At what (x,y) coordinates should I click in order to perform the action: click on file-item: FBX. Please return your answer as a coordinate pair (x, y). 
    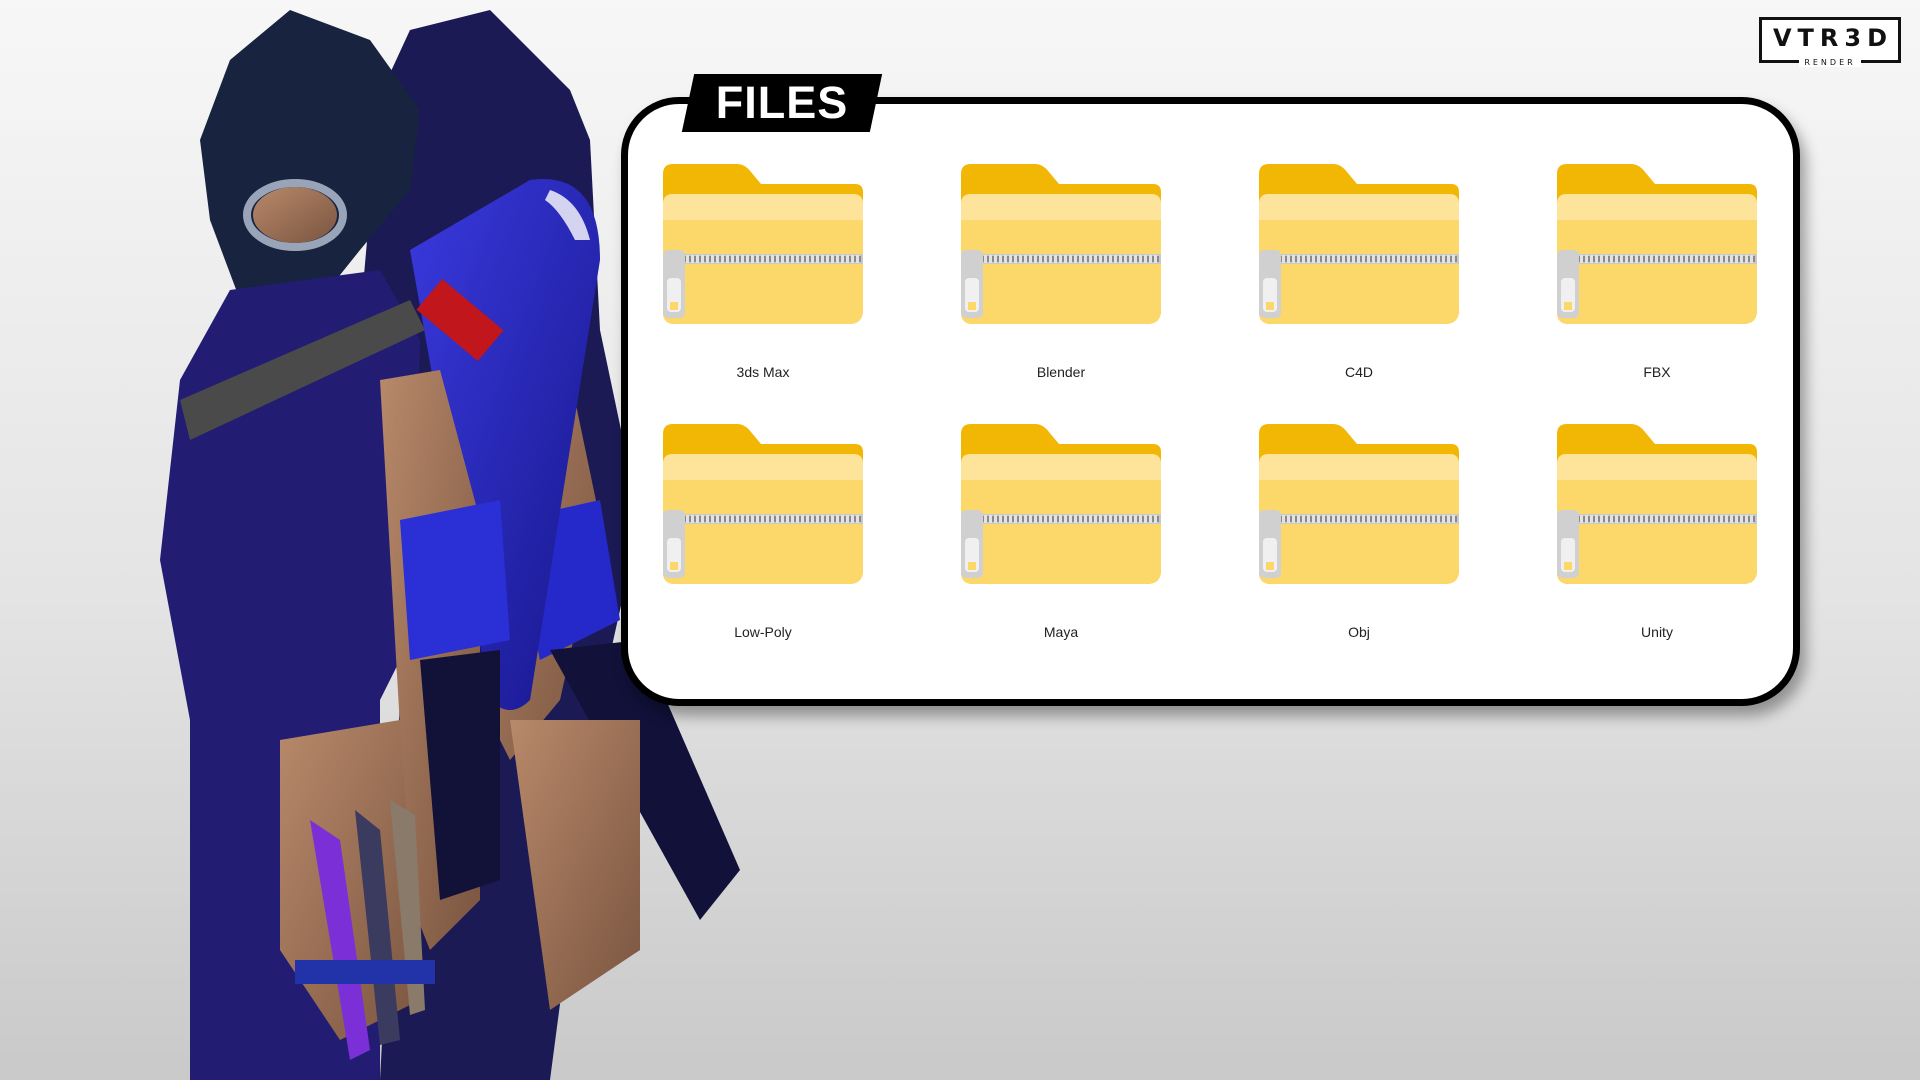
    Looking at the image, I should click on (1689, 290).